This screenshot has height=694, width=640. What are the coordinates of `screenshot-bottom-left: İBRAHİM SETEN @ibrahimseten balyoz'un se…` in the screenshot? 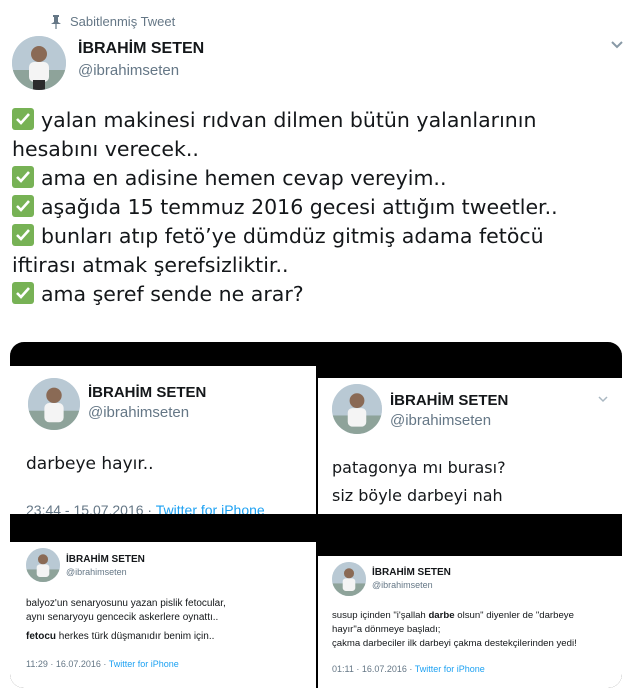 It's located at (163, 602).